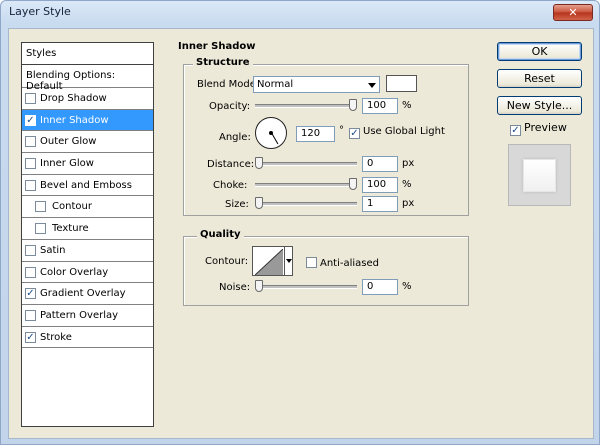 This screenshot has width=600, height=445. I want to click on use-global-light-label: Use Global Light, so click(404, 131).